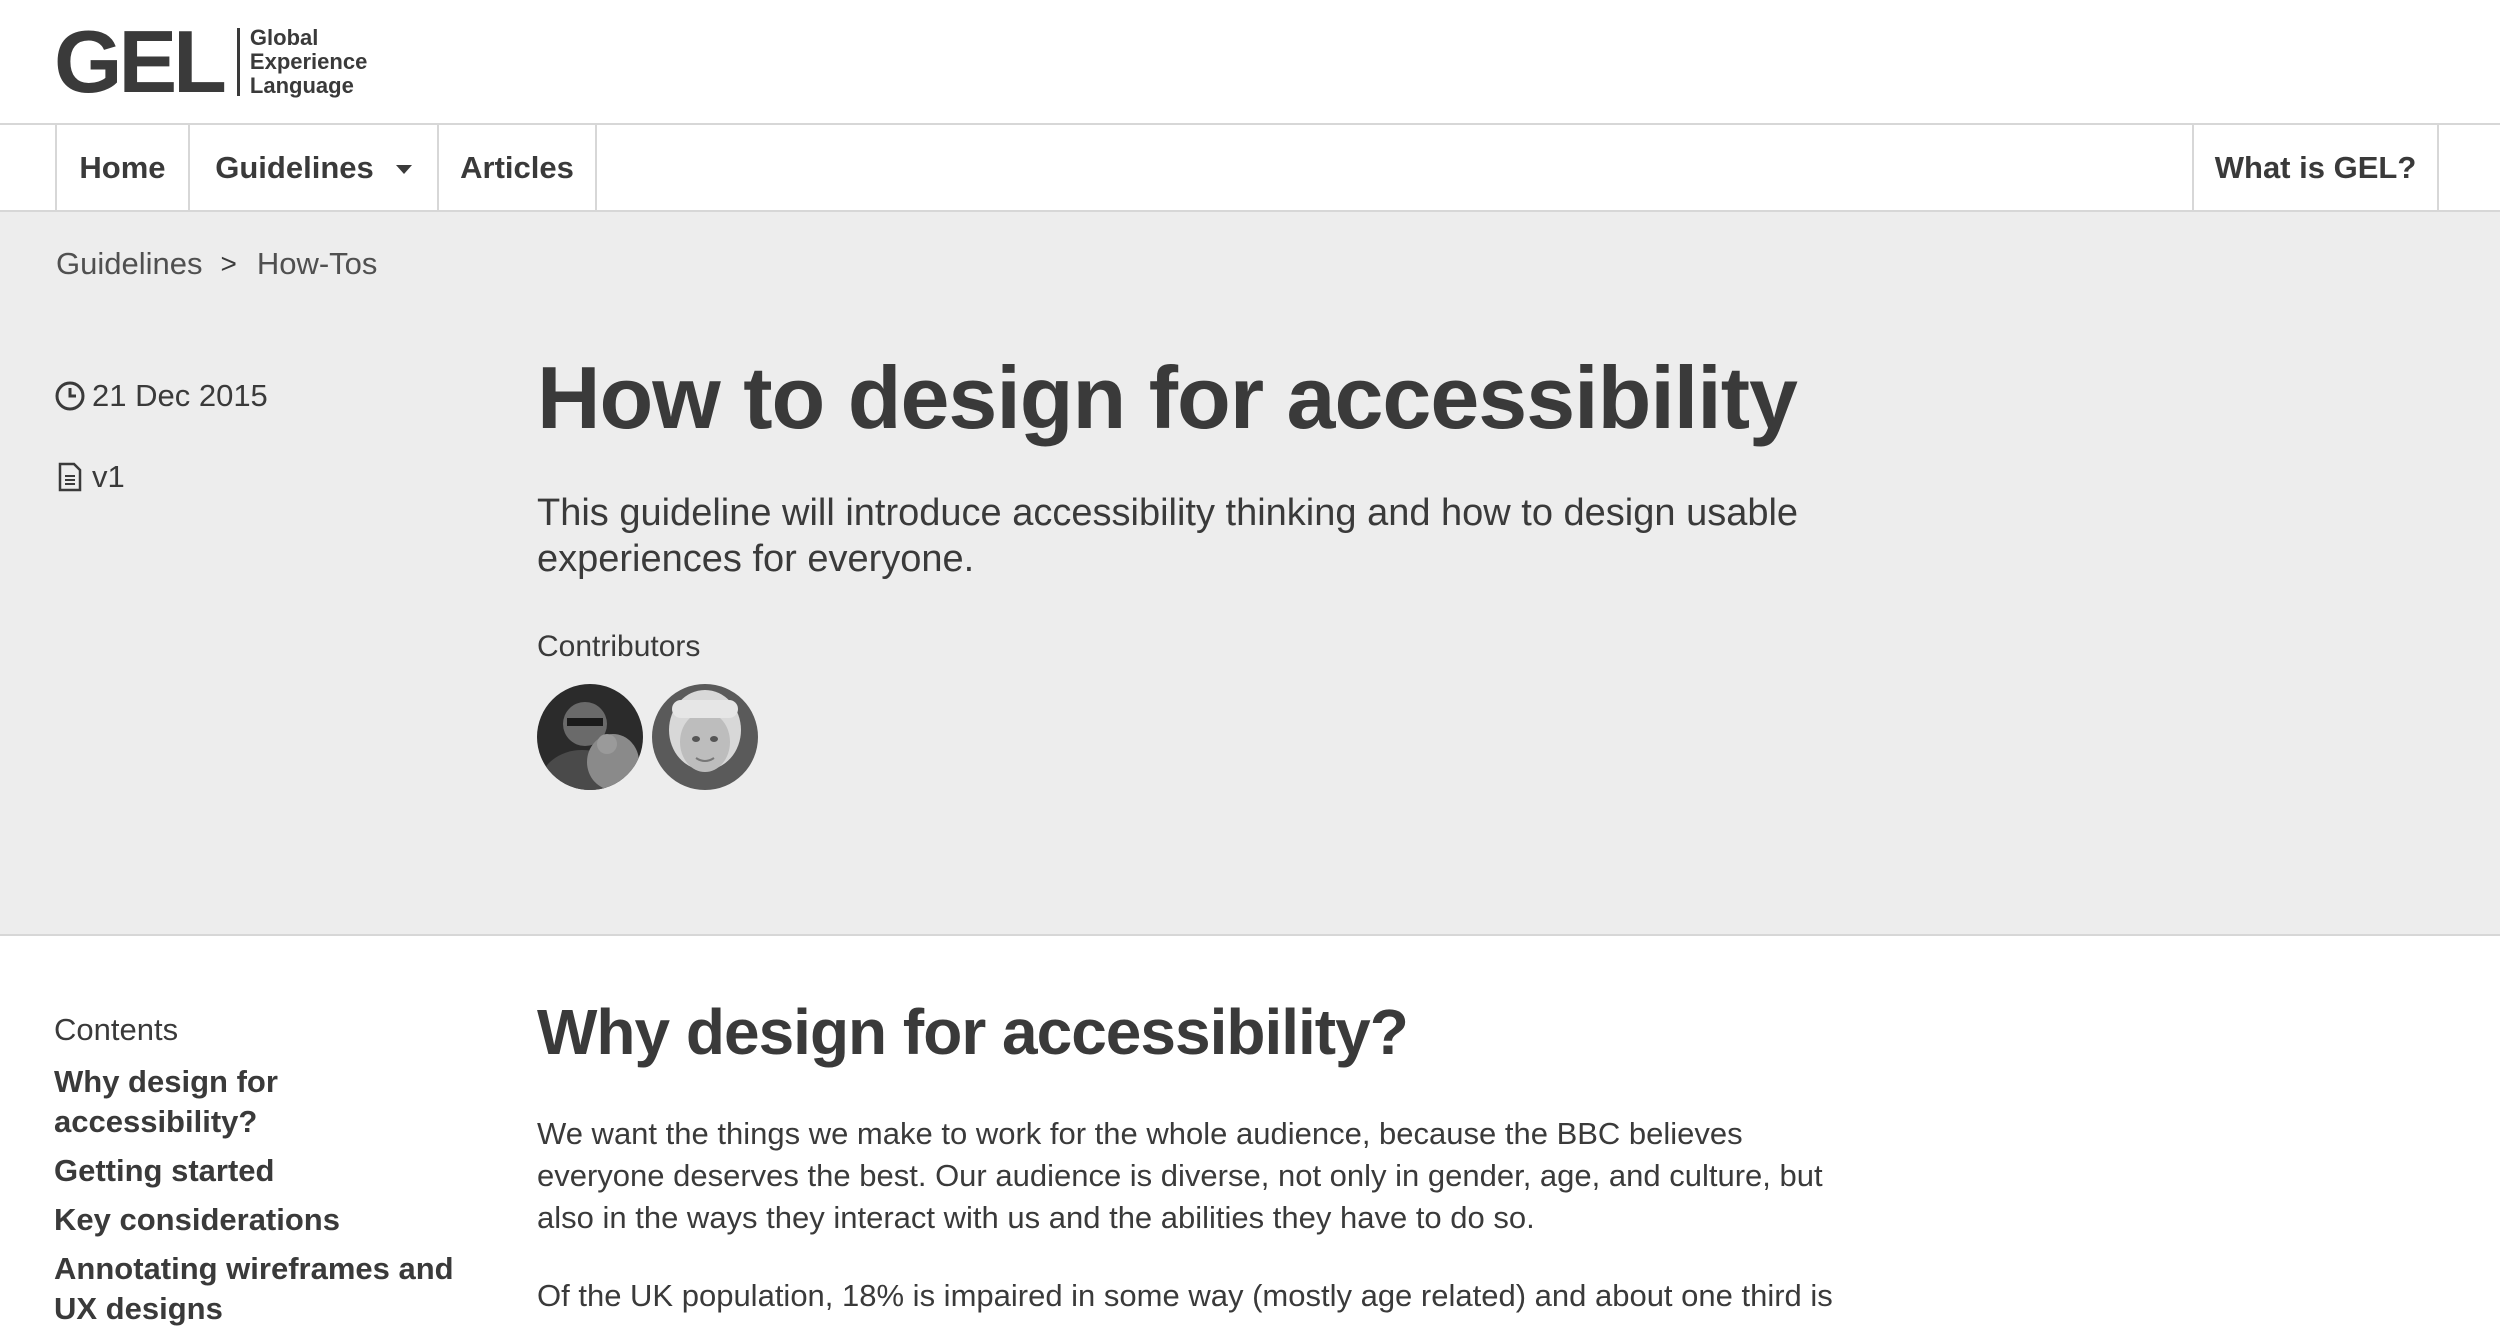 This screenshot has height=1338, width=2500. Describe the element at coordinates (2315, 167) in the screenshot. I see `nav-what-is-gel: What is GEL?` at that location.